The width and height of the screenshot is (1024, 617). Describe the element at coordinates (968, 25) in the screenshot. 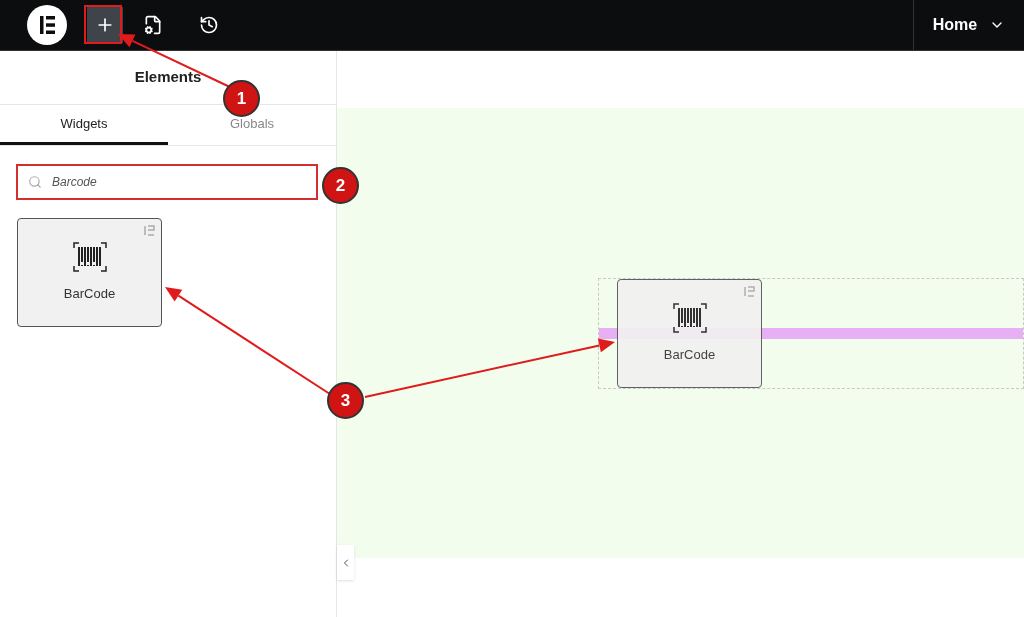

I see `page-menu: Home` at that location.